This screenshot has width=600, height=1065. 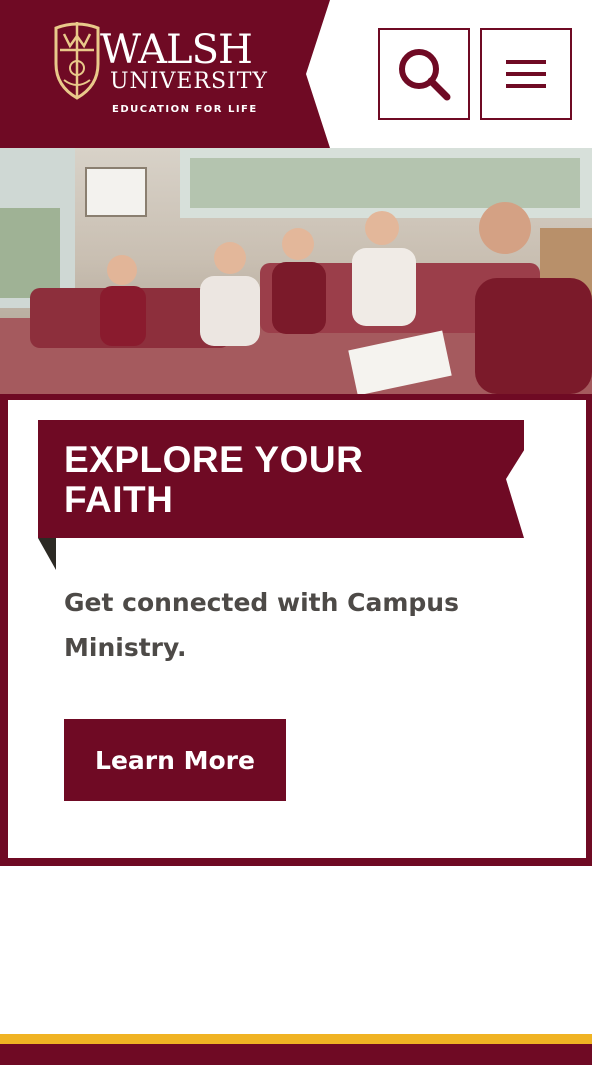 I want to click on menu-button, so click(x=526, y=74).